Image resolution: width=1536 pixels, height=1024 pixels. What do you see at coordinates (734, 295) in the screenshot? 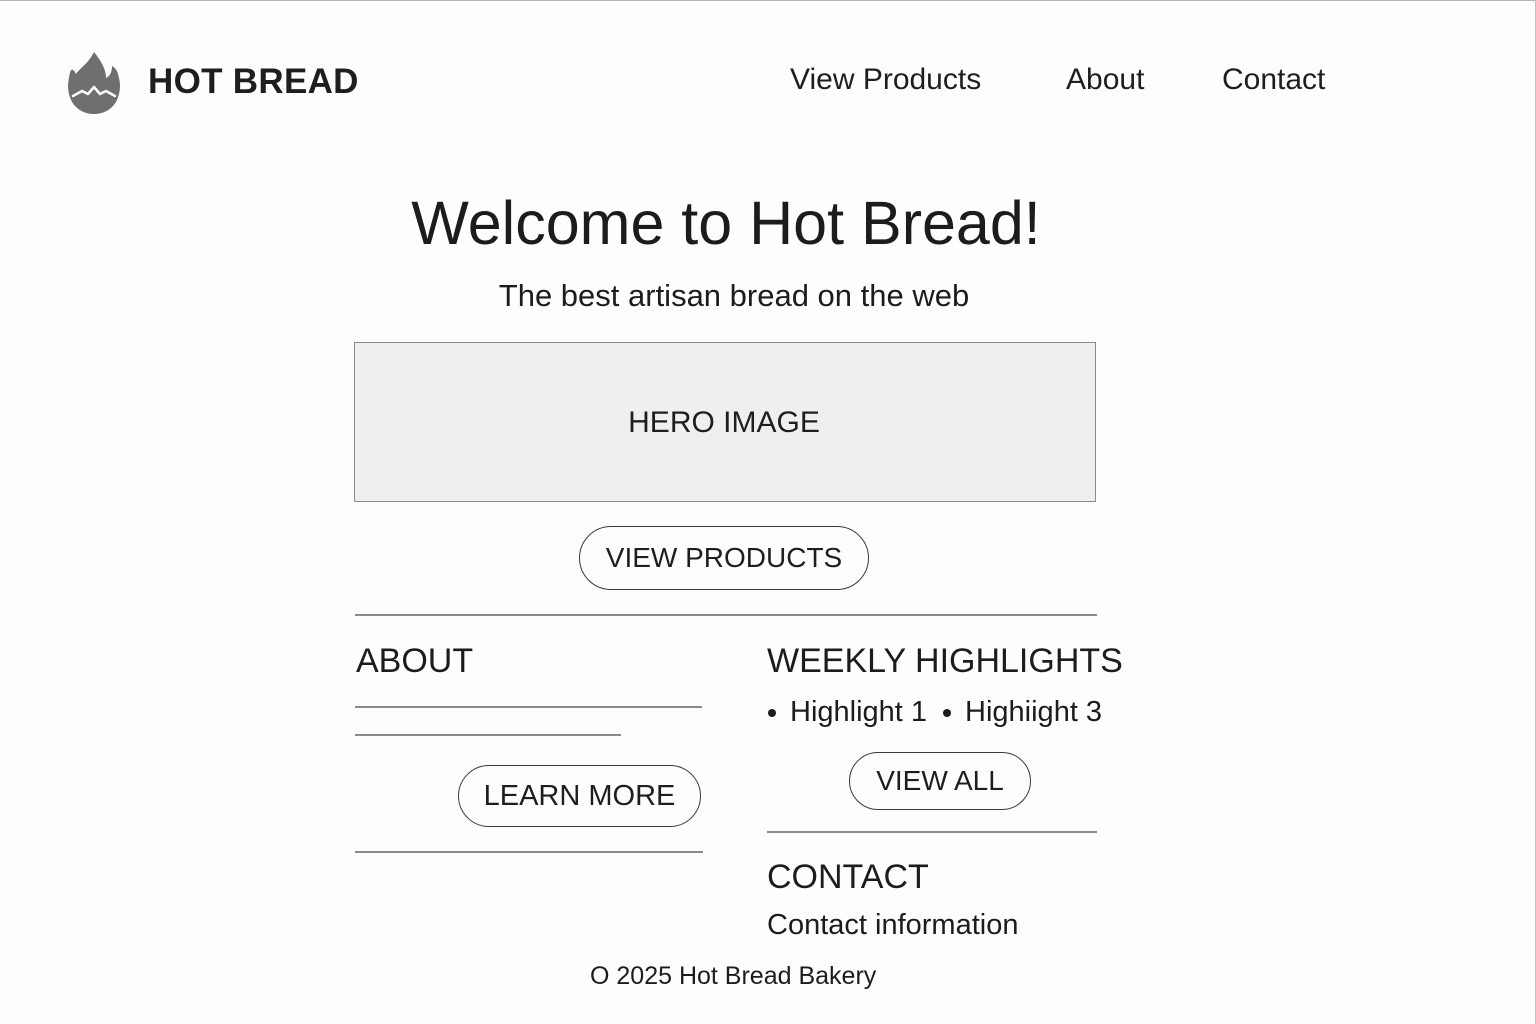
I see `page-subtitle: The best artisan bread on the web` at bounding box center [734, 295].